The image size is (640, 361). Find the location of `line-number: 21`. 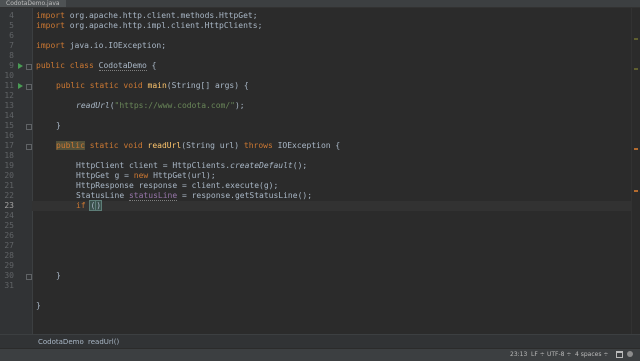

line-number: 21 is located at coordinates (9, 185).